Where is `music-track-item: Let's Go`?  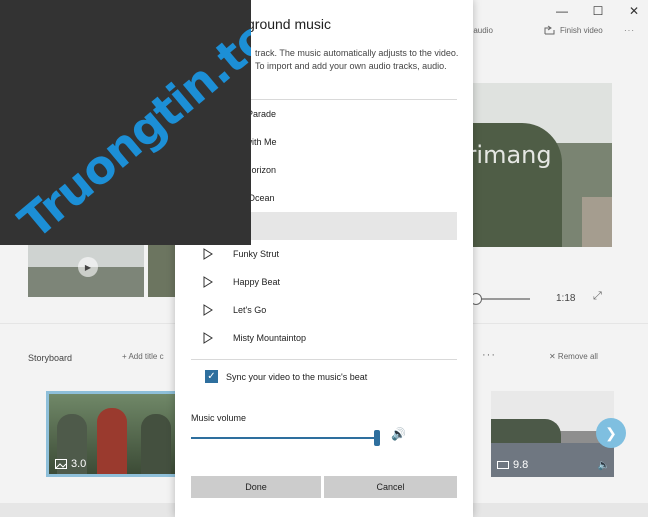
music-track-item: Let's Go is located at coordinates (324, 310).